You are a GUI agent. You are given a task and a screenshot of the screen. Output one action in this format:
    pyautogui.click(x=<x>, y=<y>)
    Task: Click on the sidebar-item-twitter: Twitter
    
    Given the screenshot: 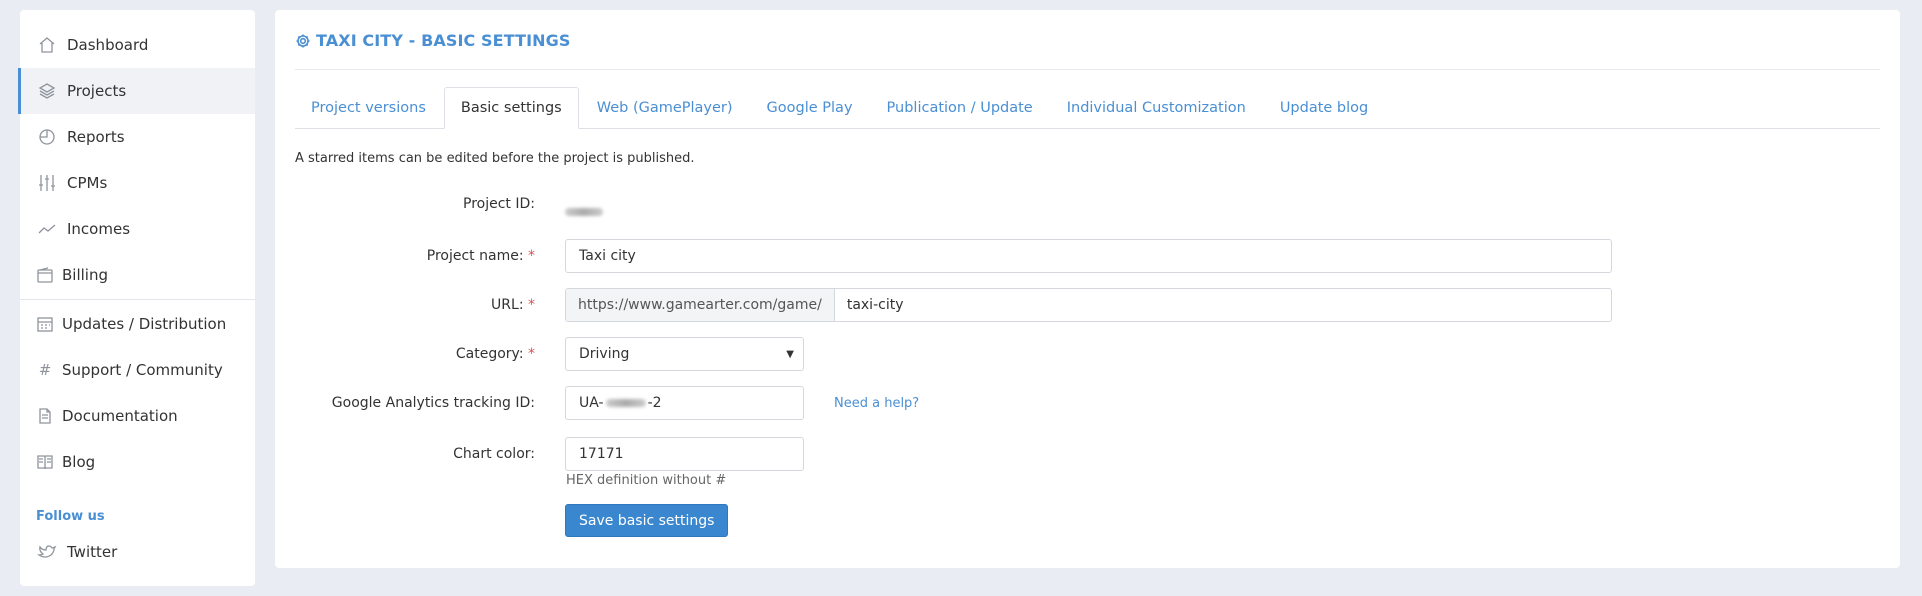 What is the action you would take?
    pyautogui.click(x=137, y=552)
    